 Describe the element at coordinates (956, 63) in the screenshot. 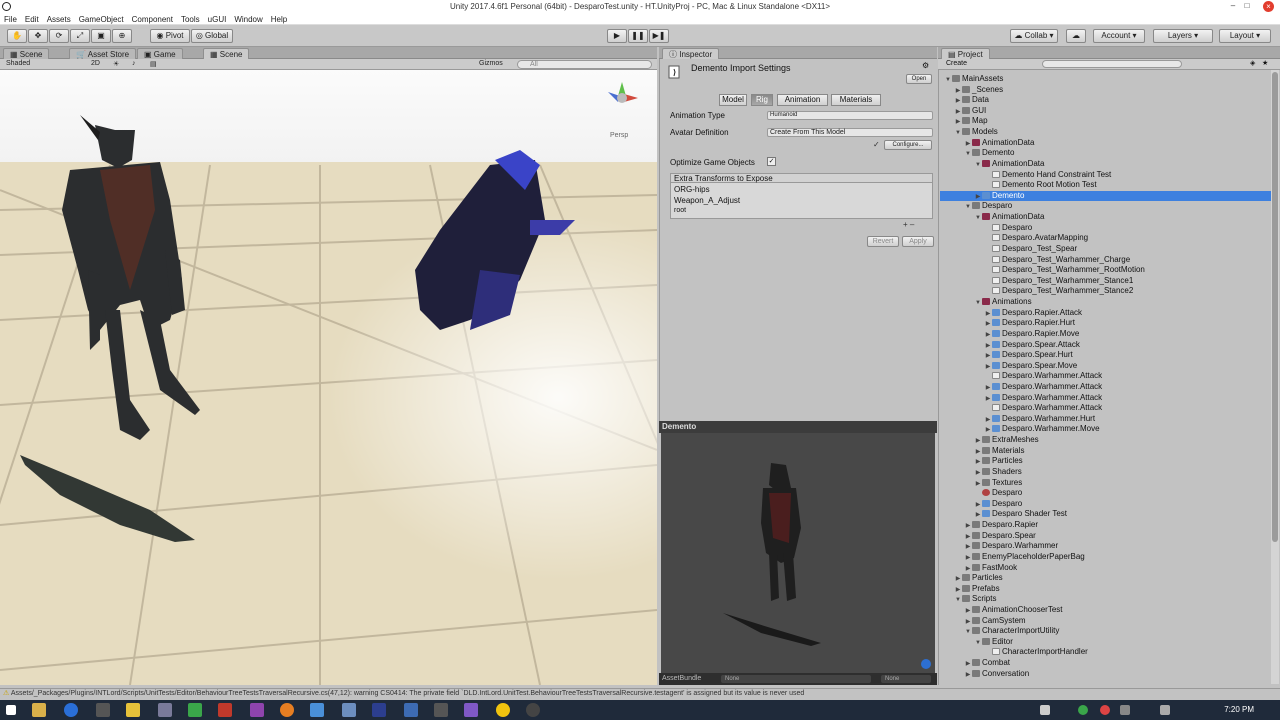

I see `create-dropdown: Create` at that location.